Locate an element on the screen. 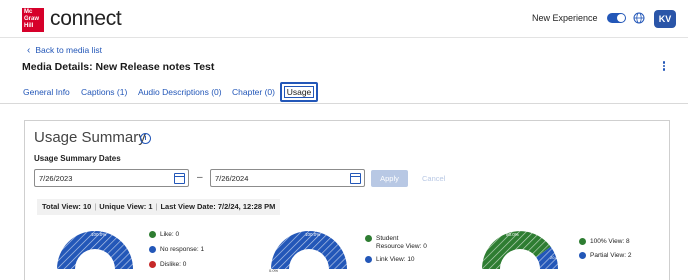  back-link-label: Back to media list is located at coordinates (68, 50).